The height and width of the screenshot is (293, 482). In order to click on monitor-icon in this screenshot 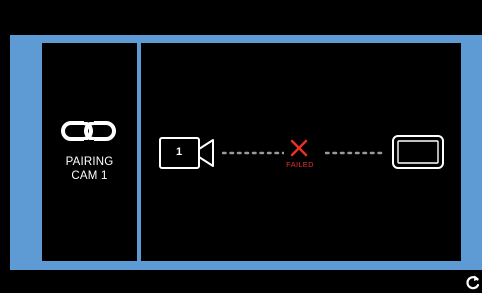, I will do `click(418, 152)`.